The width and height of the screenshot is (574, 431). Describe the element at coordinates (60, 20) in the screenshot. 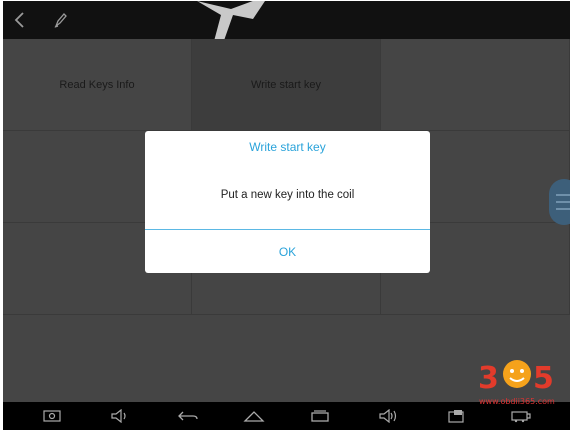

I see `edit-icon` at that location.